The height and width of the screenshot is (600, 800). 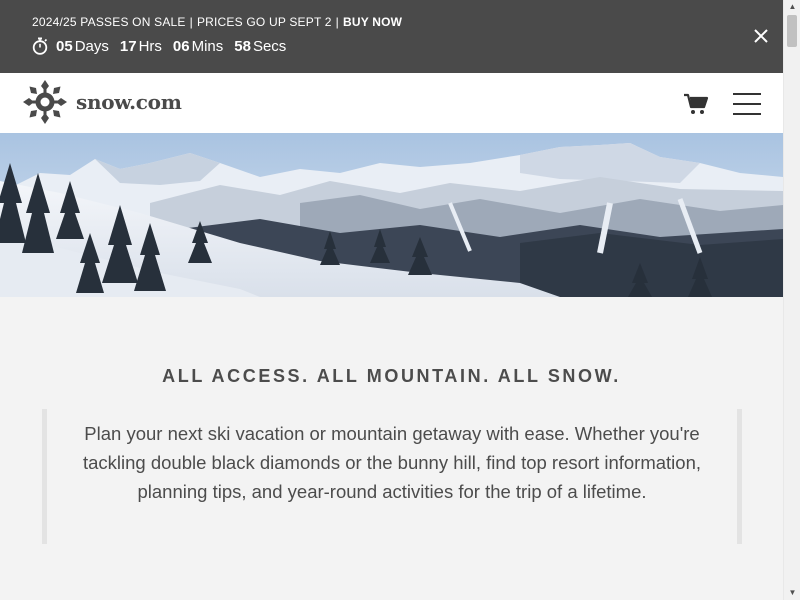 What do you see at coordinates (91, 46) in the screenshot?
I see `days-unit: Days` at bounding box center [91, 46].